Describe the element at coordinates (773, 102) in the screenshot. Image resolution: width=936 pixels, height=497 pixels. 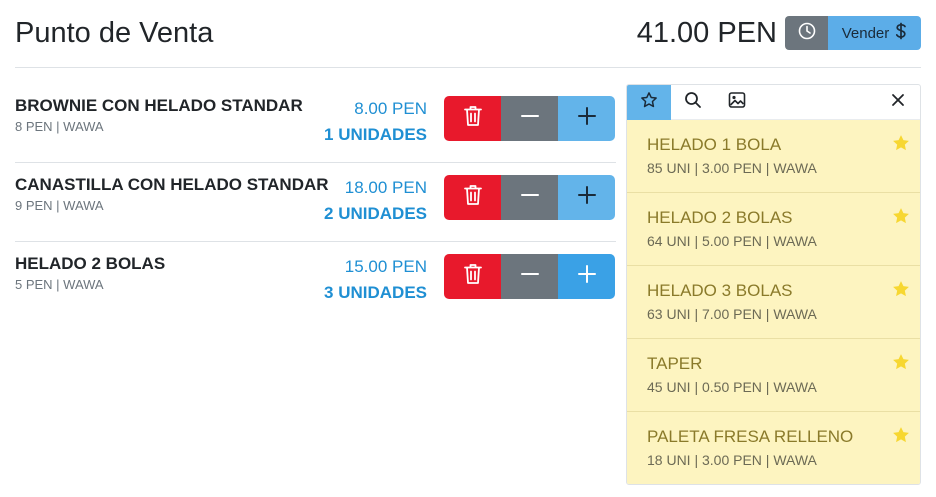
I see `panel-tabs` at that location.